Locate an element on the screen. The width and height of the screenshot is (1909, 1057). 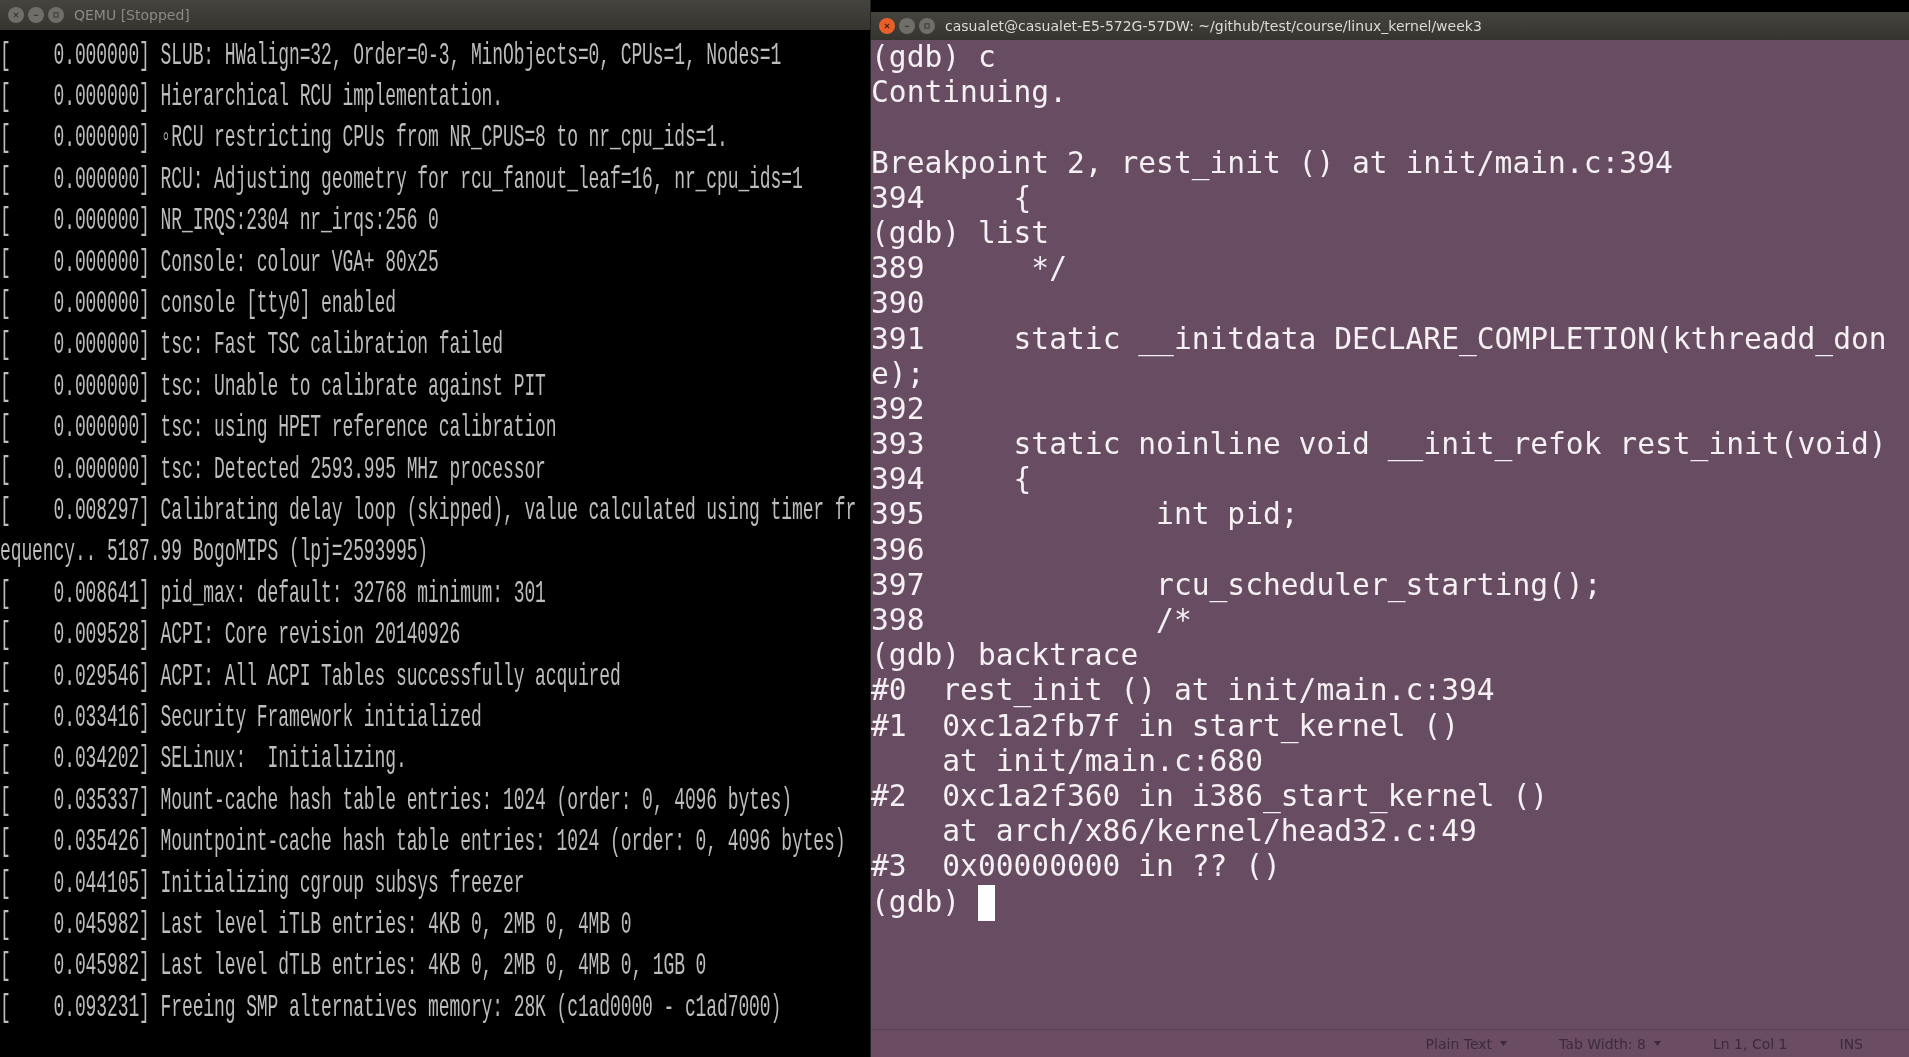
terminal-line: (gdb) is located at coordinates (916, 902).